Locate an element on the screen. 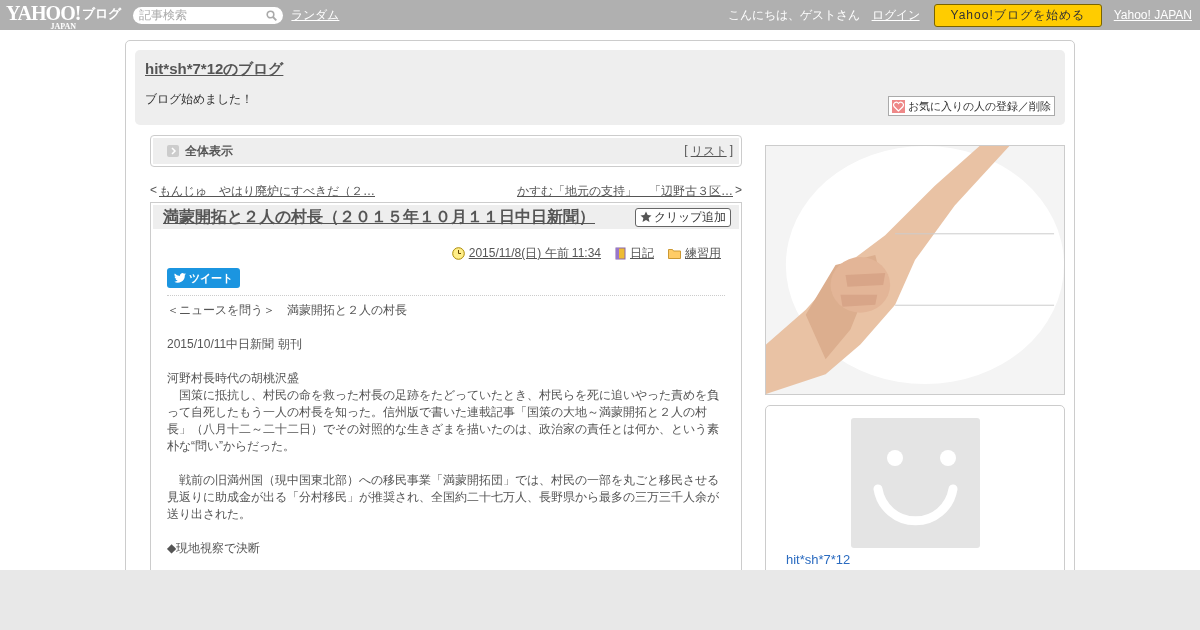 The height and width of the screenshot is (630, 1200). next-mark: > is located at coordinates (738, 191).